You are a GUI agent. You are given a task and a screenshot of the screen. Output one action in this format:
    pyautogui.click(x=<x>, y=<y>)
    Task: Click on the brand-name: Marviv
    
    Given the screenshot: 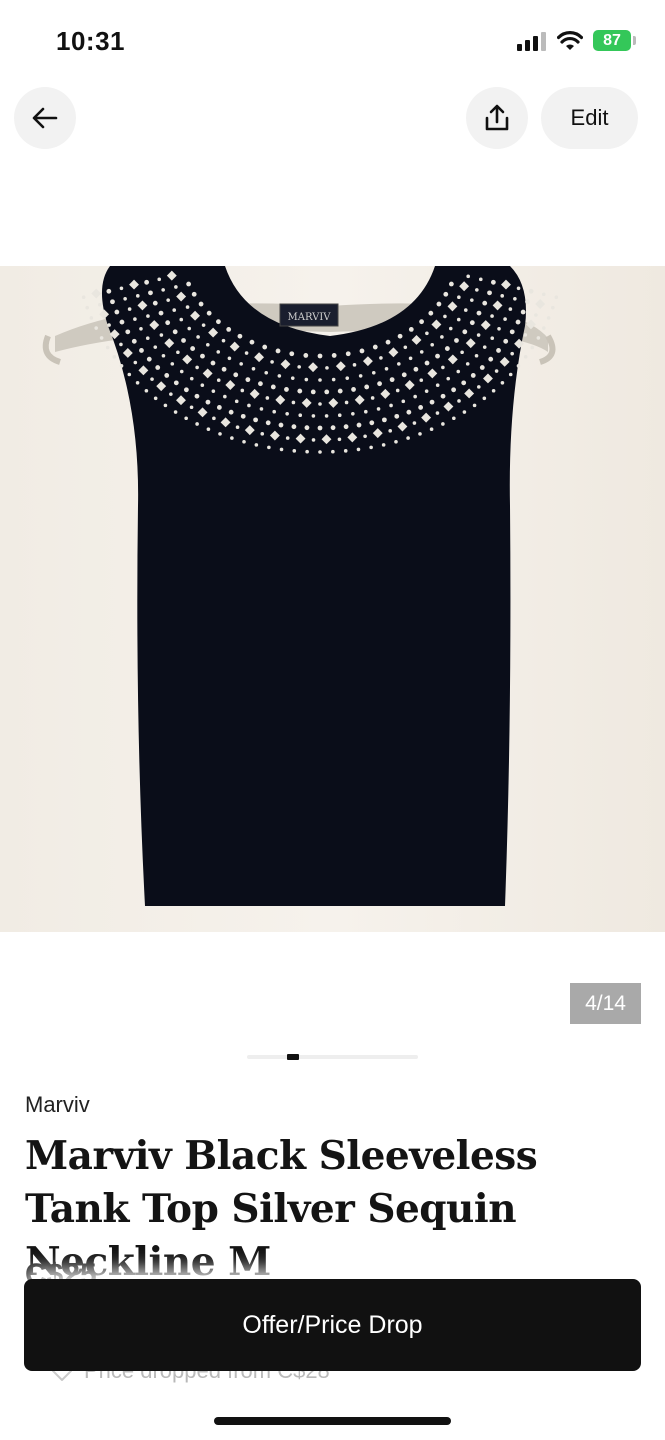 What is the action you would take?
    pyautogui.click(x=57, y=1105)
    